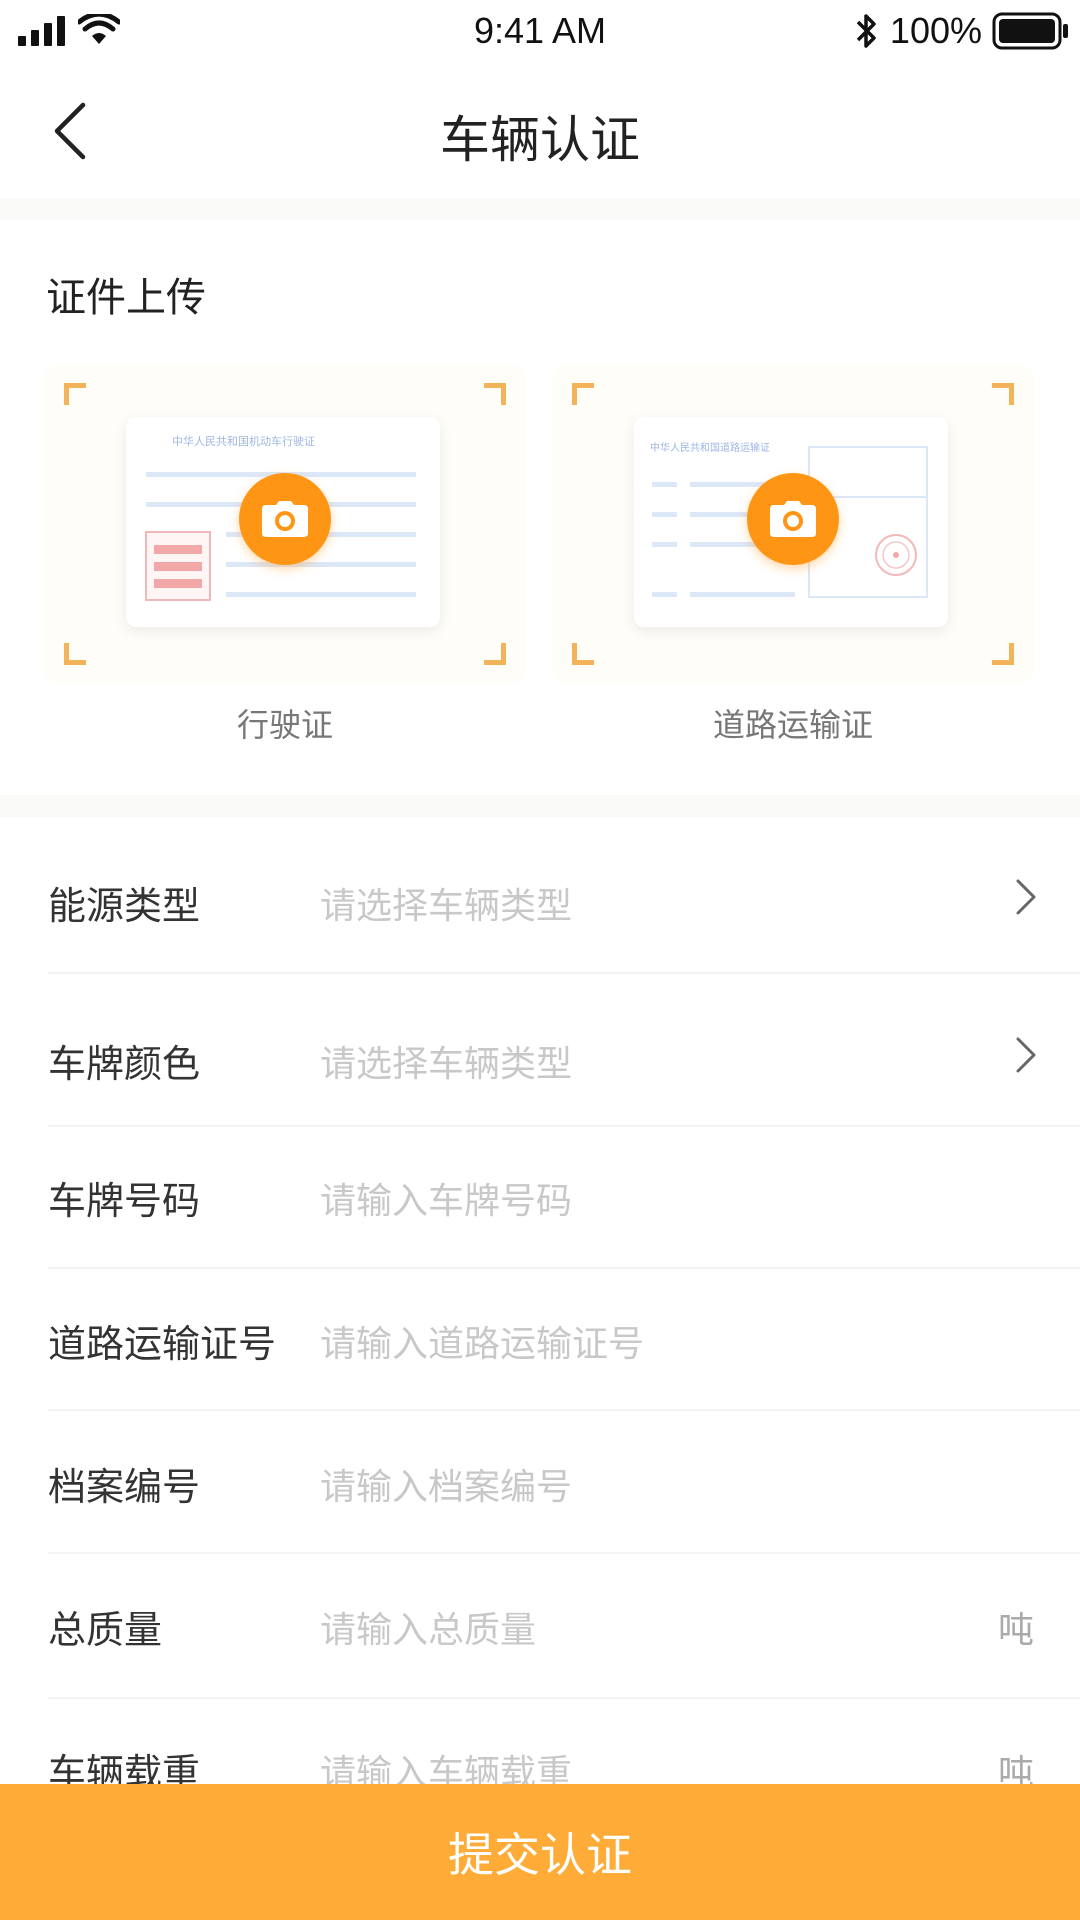 The image size is (1080, 1920). What do you see at coordinates (124, 906) in the screenshot?
I see `form-label: 能源类型` at bounding box center [124, 906].